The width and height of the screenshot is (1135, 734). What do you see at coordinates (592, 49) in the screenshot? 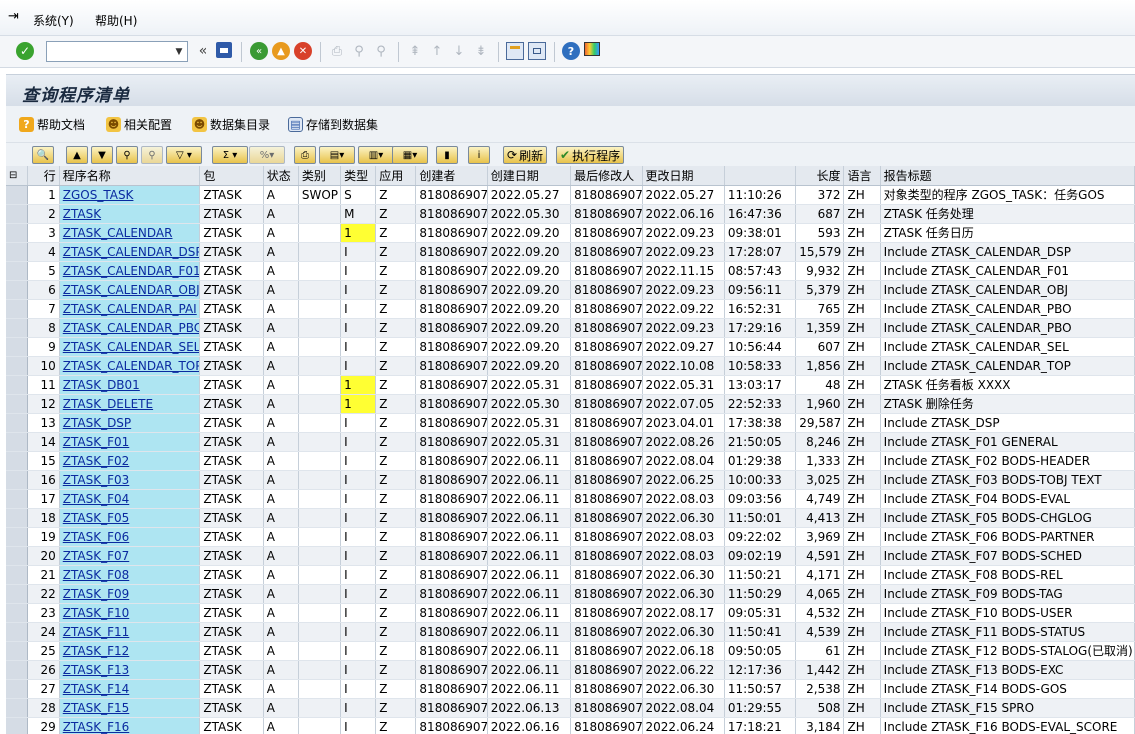
I see `customize-layout-icon` at bounding box center [592, 49].